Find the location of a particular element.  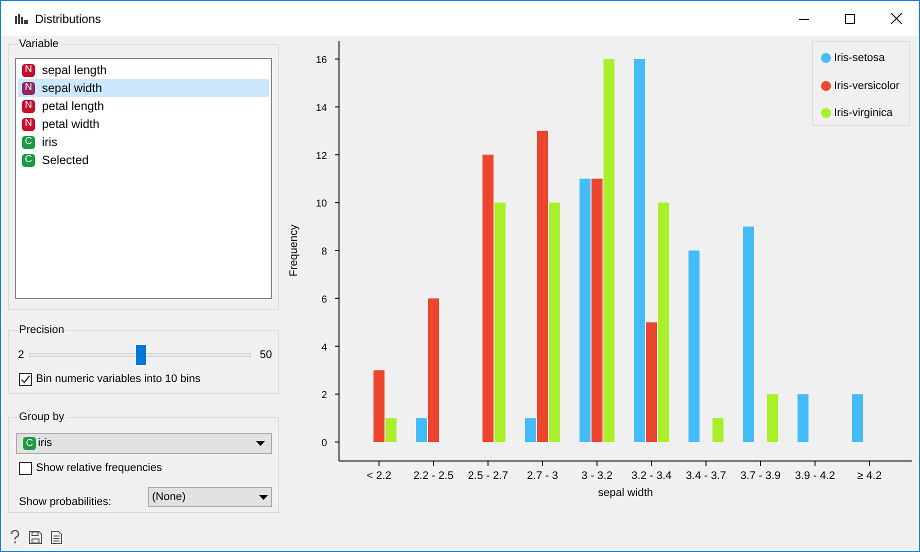

precision-slider is located at coordinates (139, 355).